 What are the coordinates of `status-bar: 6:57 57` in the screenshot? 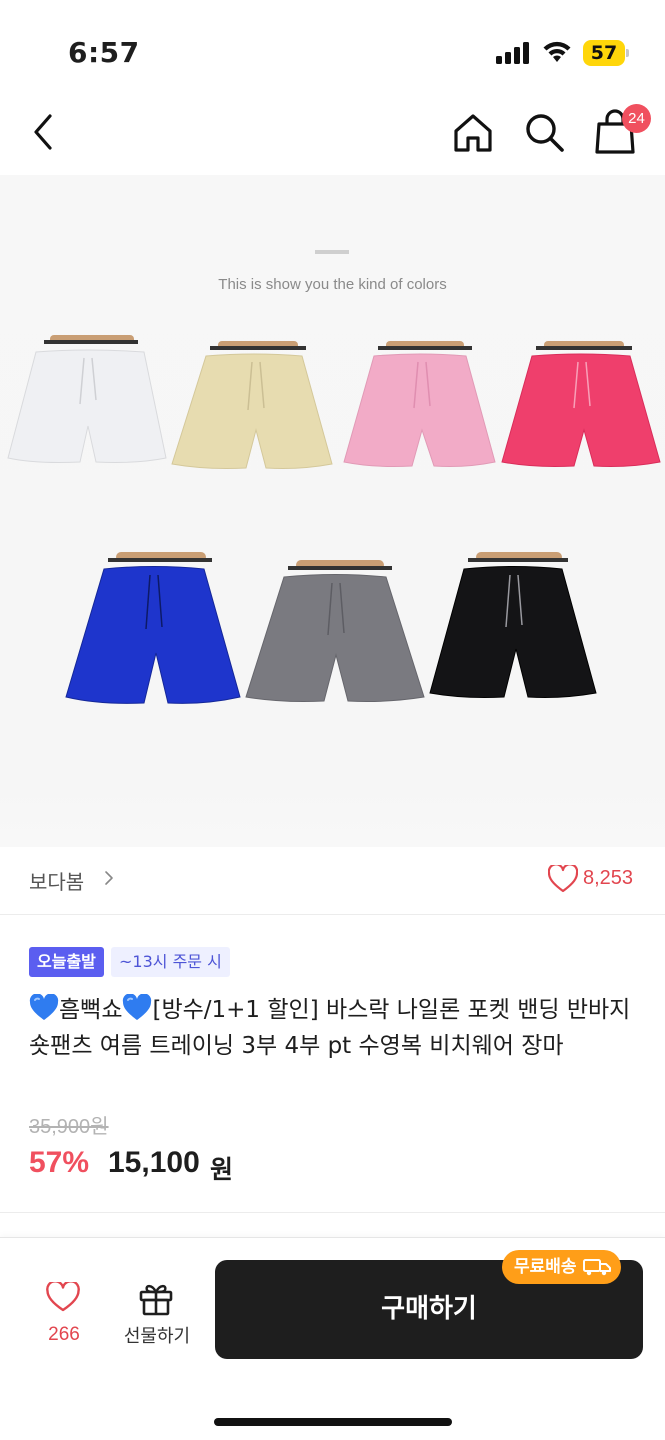 It's located at (332, 50).